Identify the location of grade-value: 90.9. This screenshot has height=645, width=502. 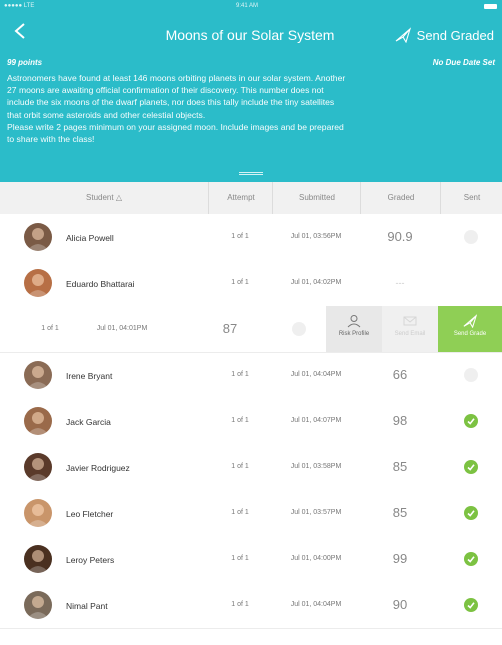
(400, 236).